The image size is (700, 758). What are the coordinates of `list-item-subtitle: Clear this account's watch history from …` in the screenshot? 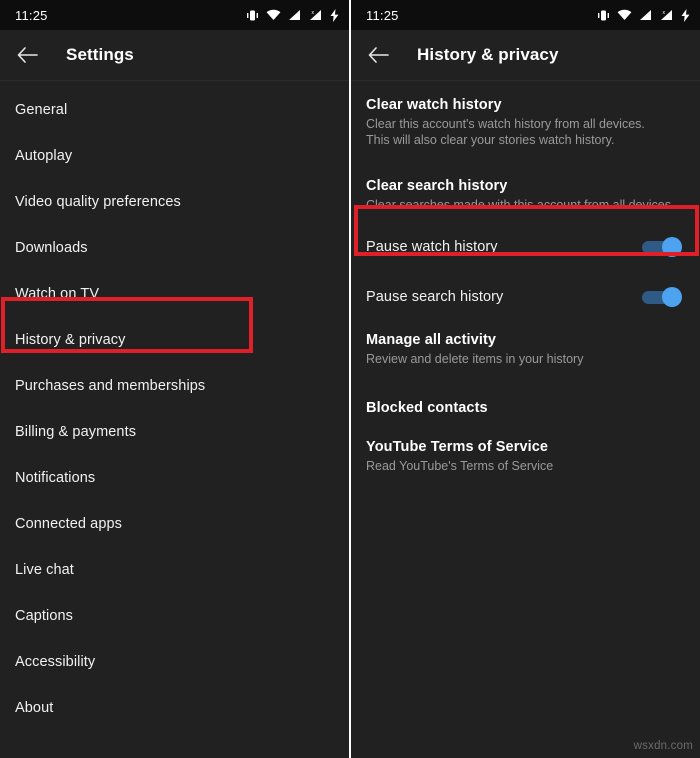 It's located at (505, 132).